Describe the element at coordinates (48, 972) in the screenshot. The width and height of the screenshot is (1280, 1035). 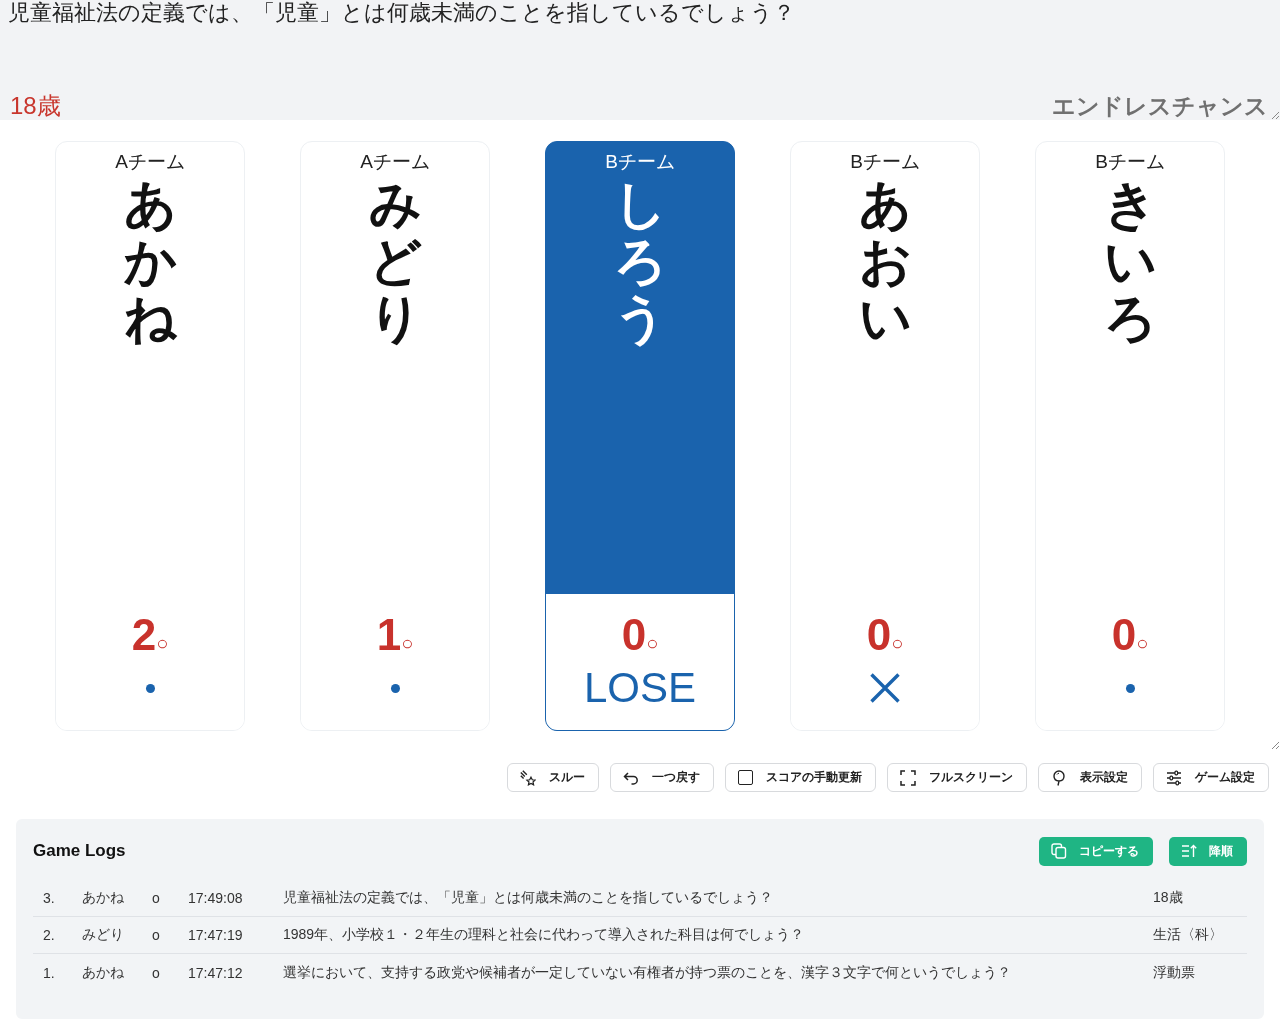
I see `log-number: 1.` at that location.